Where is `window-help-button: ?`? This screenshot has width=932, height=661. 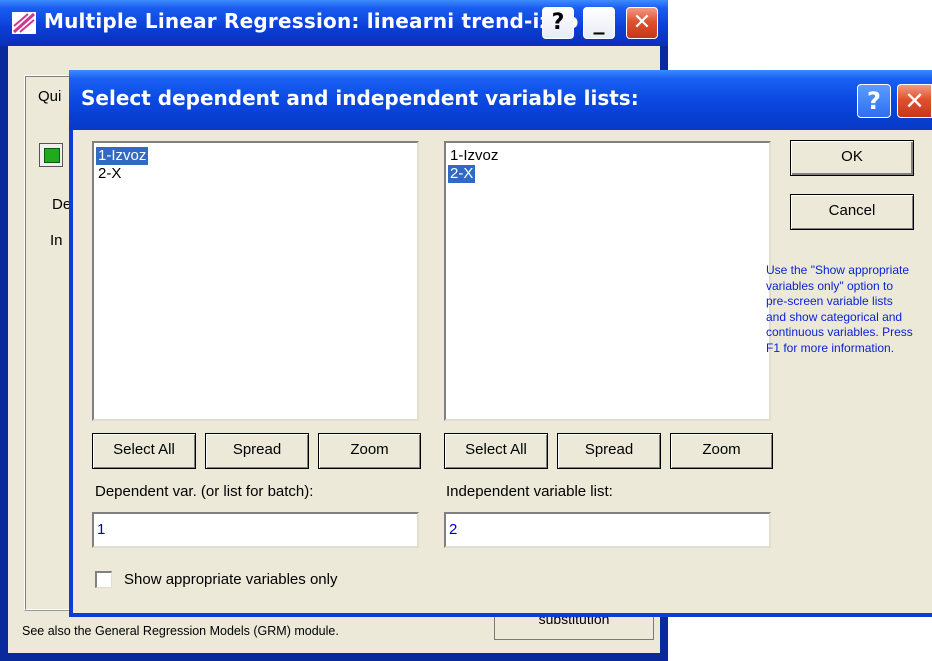
window-help-button: ? is located at coordinates (558, 23).